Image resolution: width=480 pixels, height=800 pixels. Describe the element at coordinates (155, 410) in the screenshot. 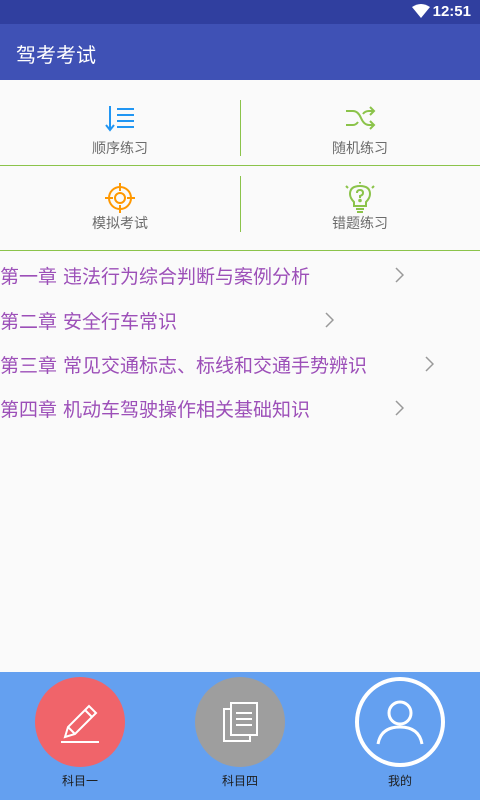

I see `chapter-label: 第四章 机动车驾驶操作相关基础知识` at that location.